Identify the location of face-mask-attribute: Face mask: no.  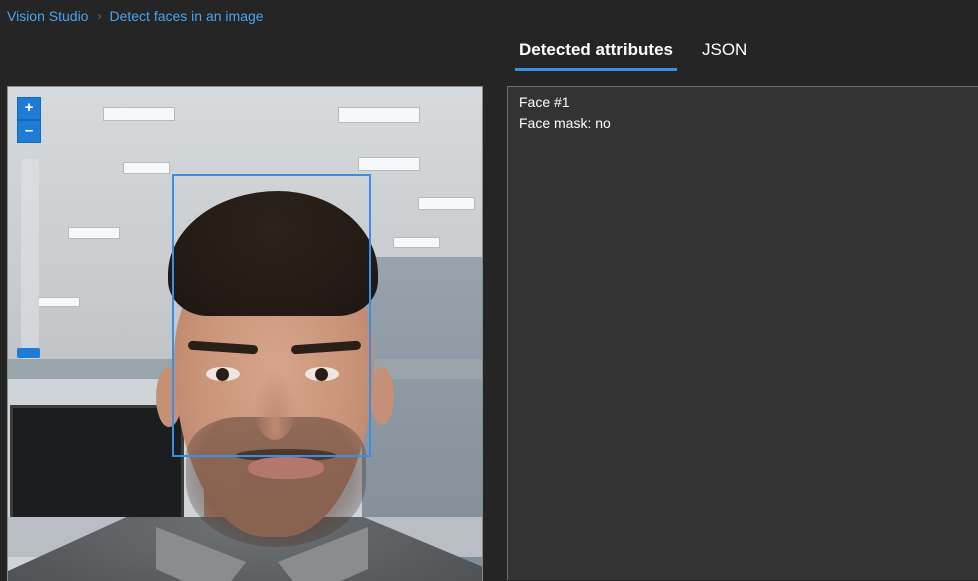
(565, 123).